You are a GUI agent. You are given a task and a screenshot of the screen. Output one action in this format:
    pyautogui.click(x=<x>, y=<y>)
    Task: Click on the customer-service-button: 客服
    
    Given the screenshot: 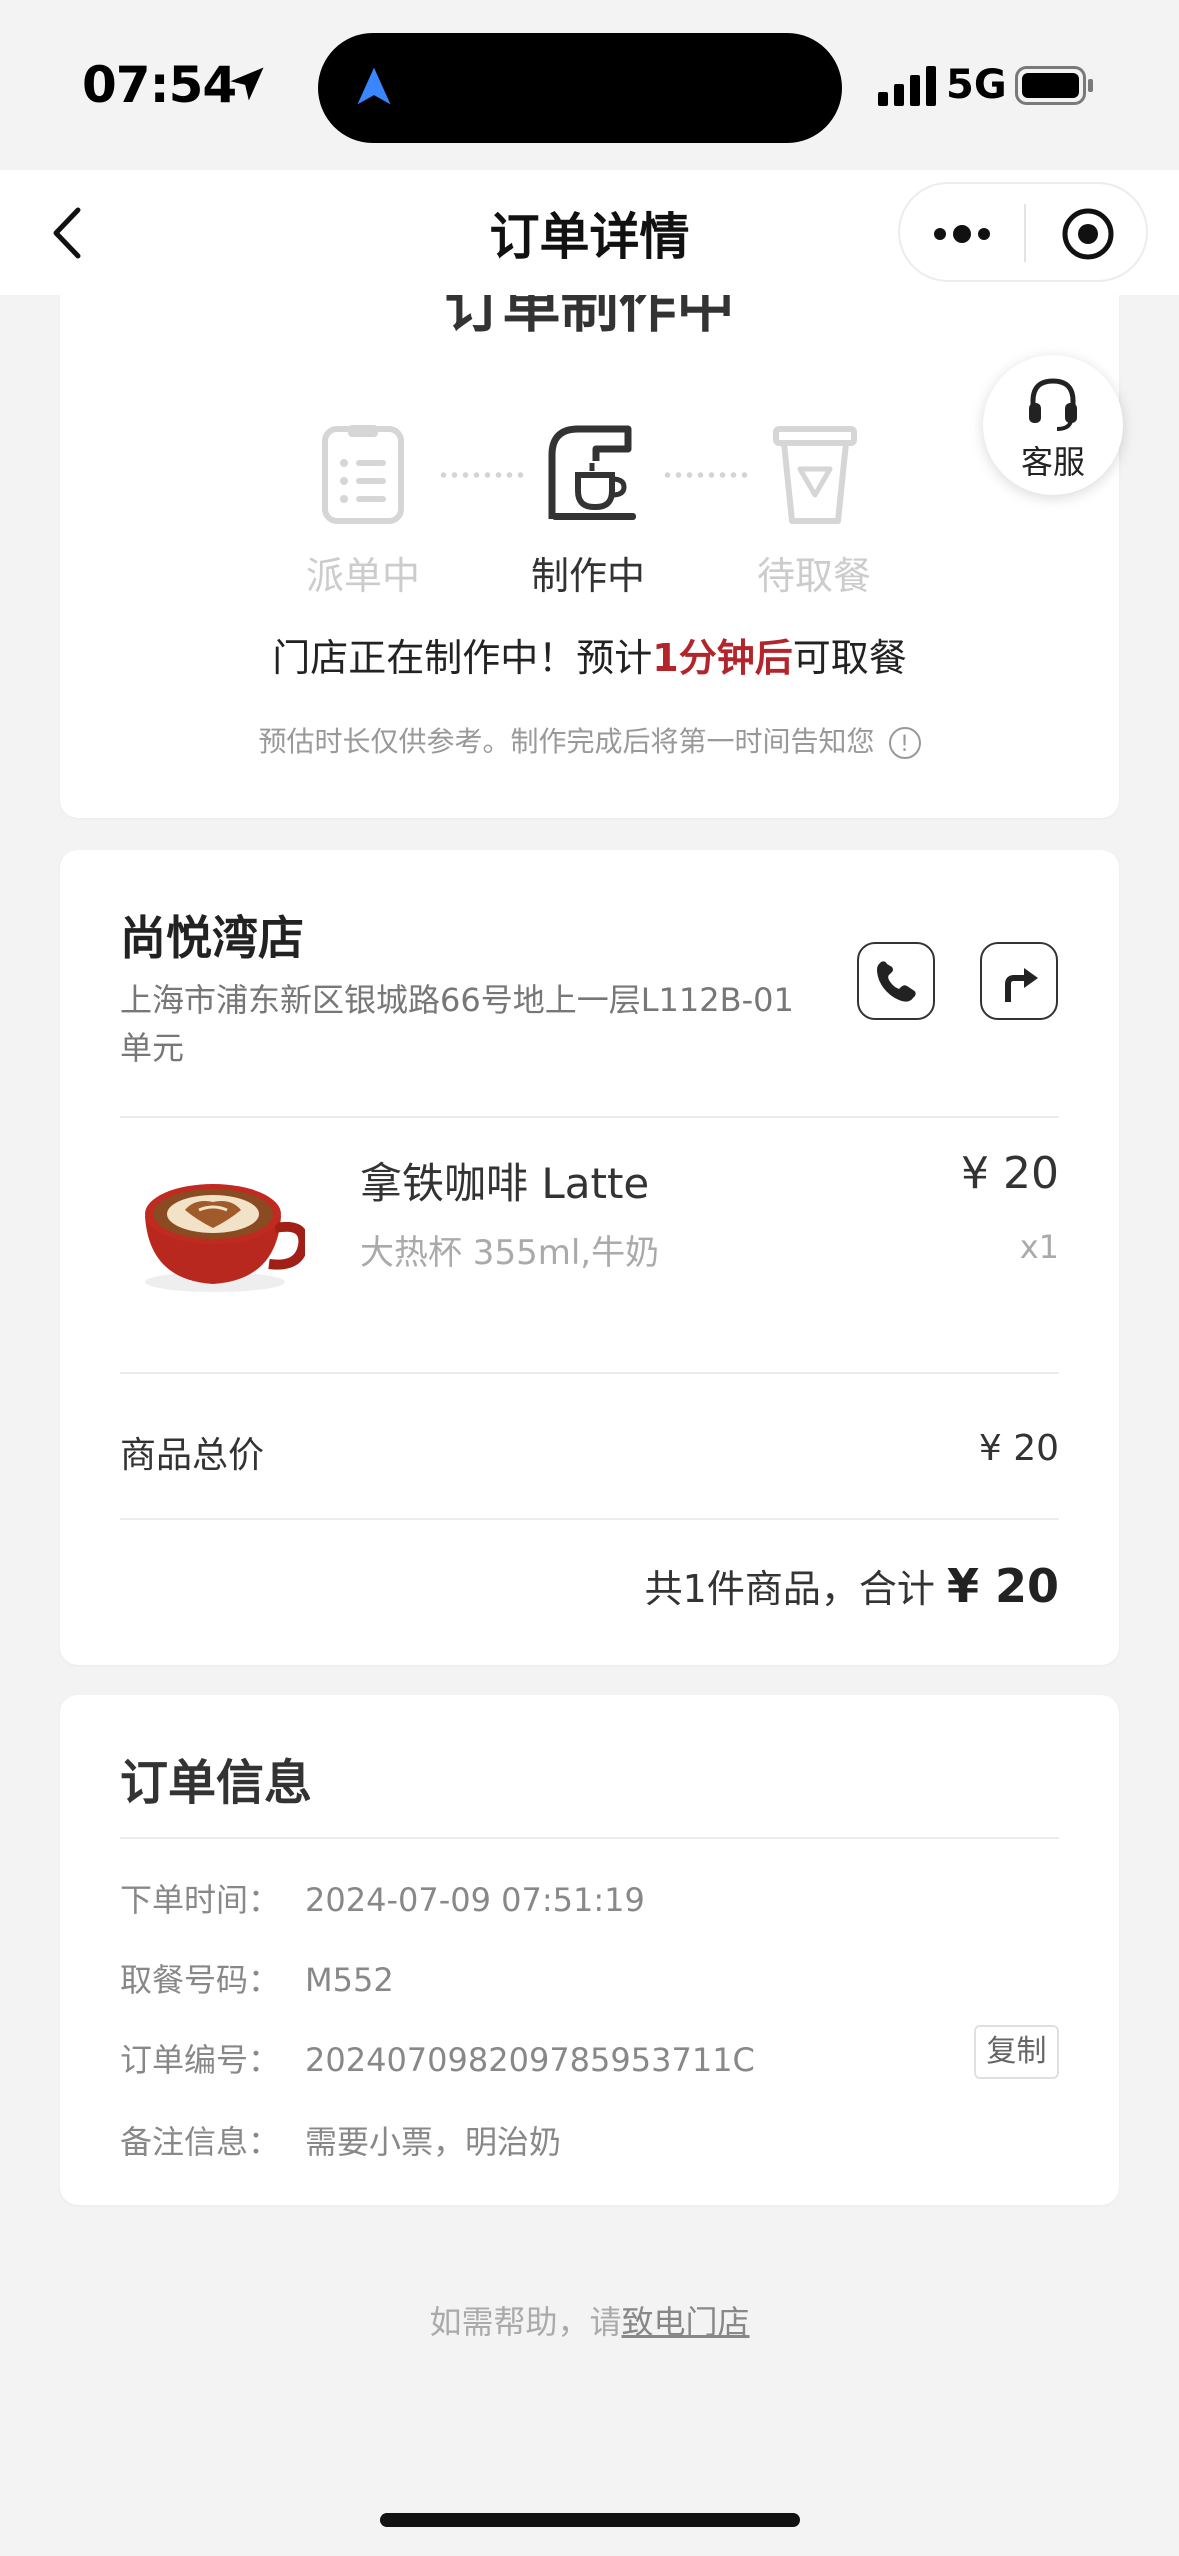 What is the action you would take?
    pyautogui.click(x=1053, y=425)
    